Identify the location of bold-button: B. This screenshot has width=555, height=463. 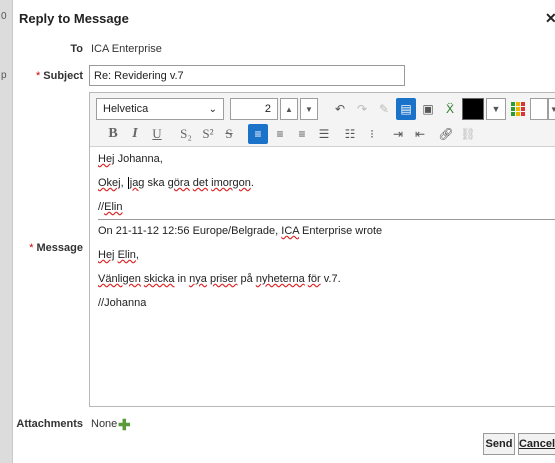
(113, 134).